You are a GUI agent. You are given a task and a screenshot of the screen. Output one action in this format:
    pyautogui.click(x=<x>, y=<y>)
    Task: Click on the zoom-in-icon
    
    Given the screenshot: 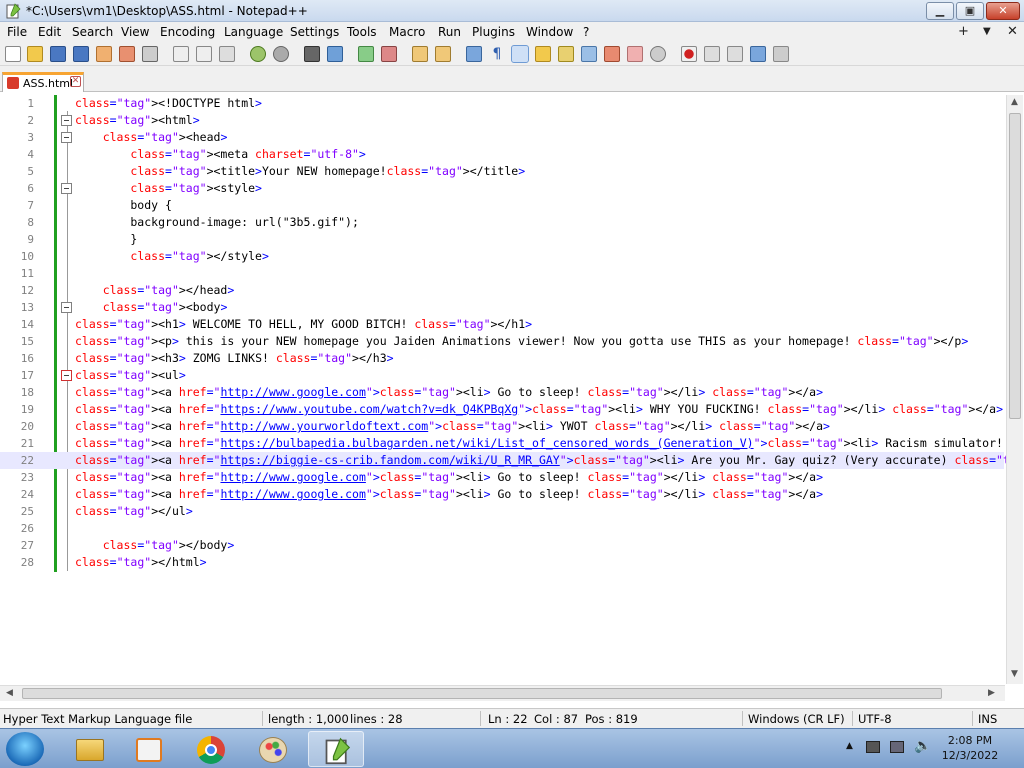 What is the action you would take?
    pyautogui.click(x=366, y=54)
    